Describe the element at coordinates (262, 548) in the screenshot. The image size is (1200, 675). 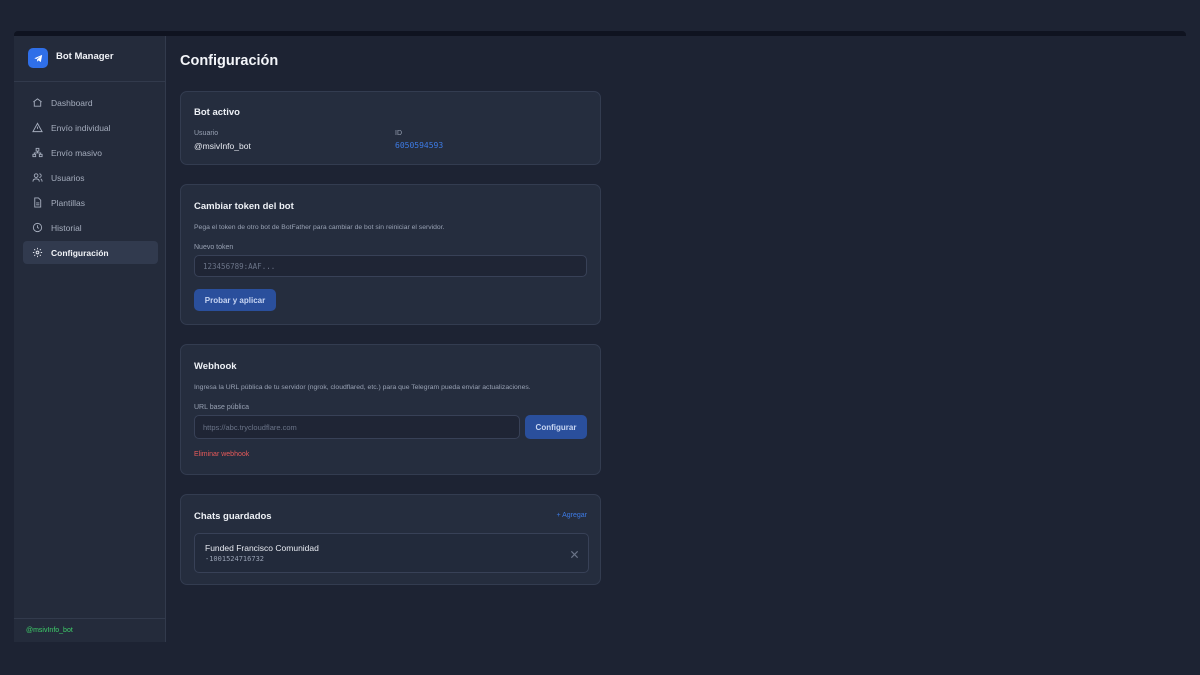
I see `chat-name: Funded Francisco Comunidad` at that location.